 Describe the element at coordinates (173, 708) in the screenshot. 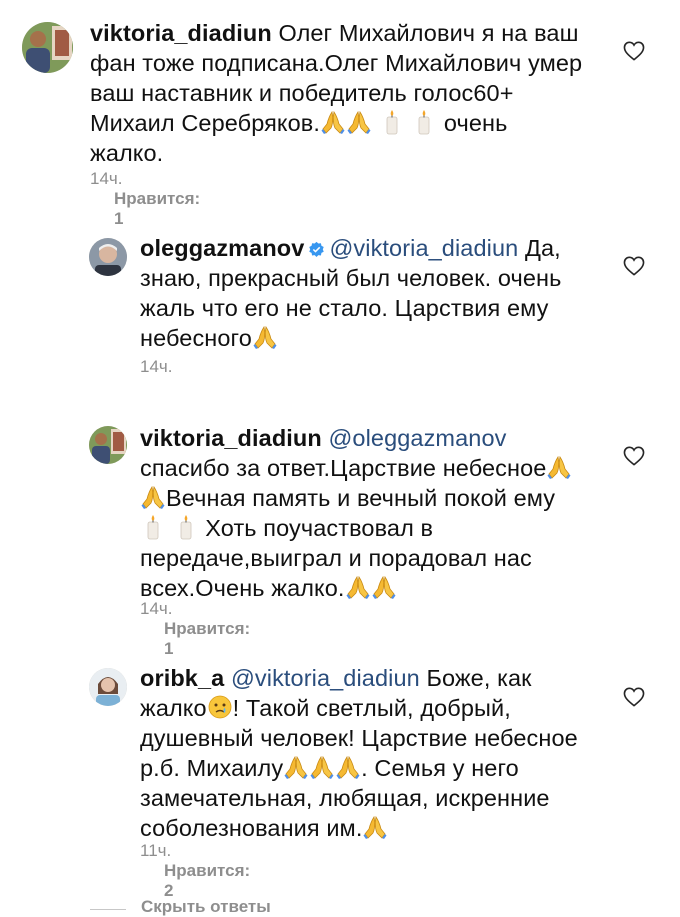

I see `comment-text: жалко` at that location.